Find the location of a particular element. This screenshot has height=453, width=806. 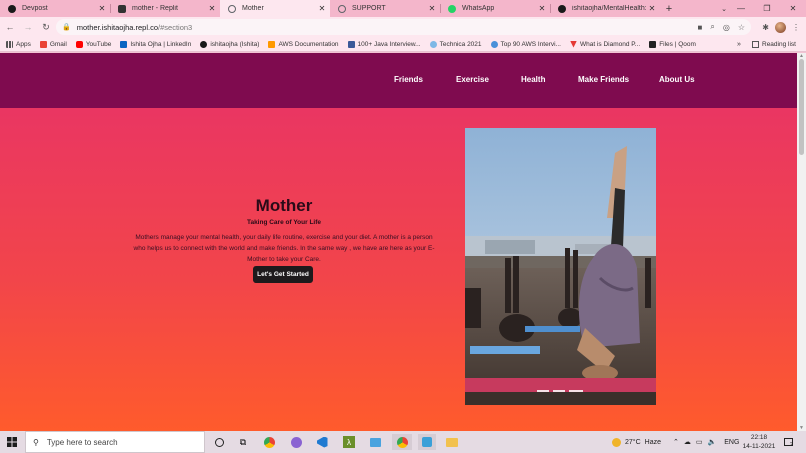

profile-avatar is located at coordinates (780, 27).